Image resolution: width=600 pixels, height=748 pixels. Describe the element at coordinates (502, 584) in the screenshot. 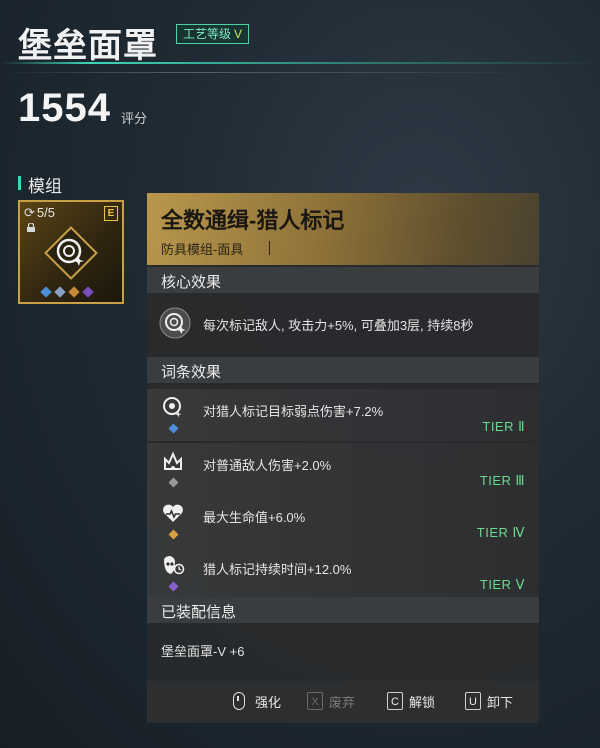

I see `affix-tier: TIER Ⅴ` at that location.